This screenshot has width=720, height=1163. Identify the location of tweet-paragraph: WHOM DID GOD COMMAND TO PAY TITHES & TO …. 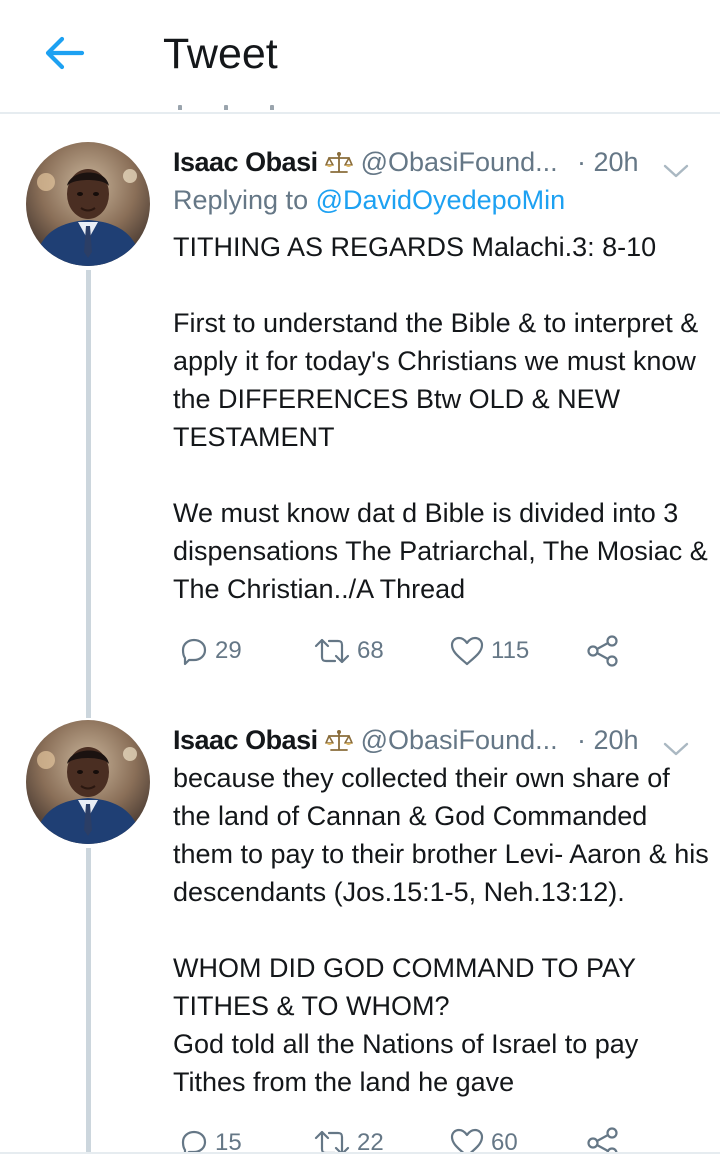
(406, 1025).